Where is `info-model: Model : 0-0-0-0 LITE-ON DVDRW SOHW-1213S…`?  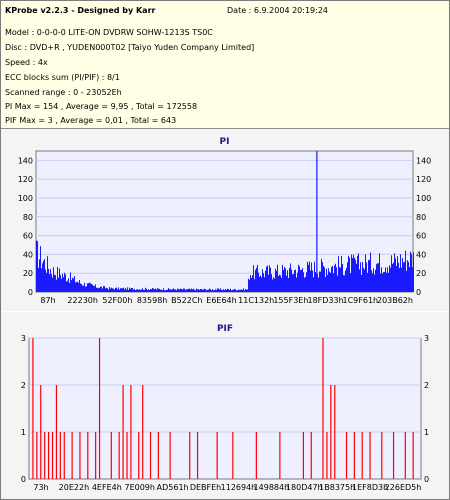 info-model: Model : 0-0-0-0 LITE-ON DVDRW SOHW-1213S… is located at coordinates (109, 32).